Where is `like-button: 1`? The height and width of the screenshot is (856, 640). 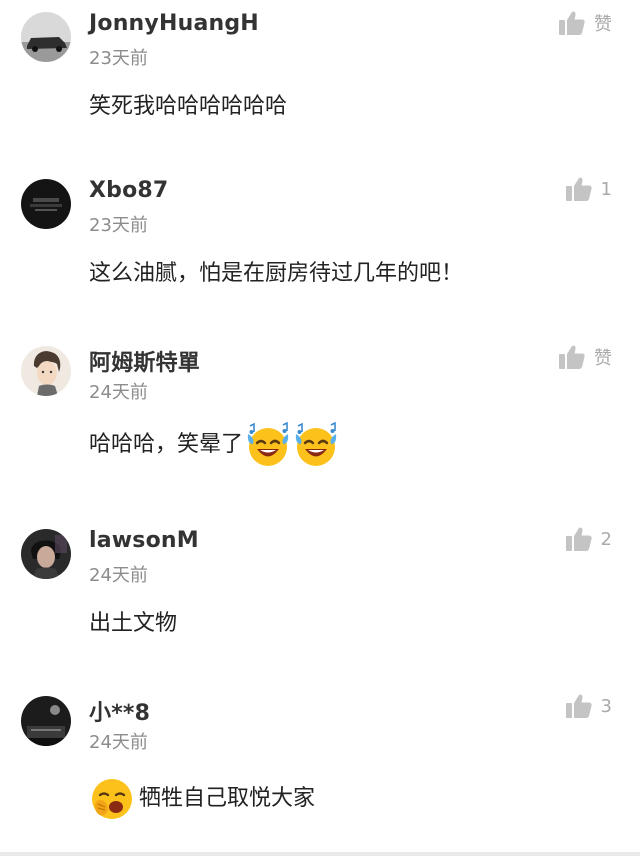
like-button: 1 is located at coordinates (588, 189).